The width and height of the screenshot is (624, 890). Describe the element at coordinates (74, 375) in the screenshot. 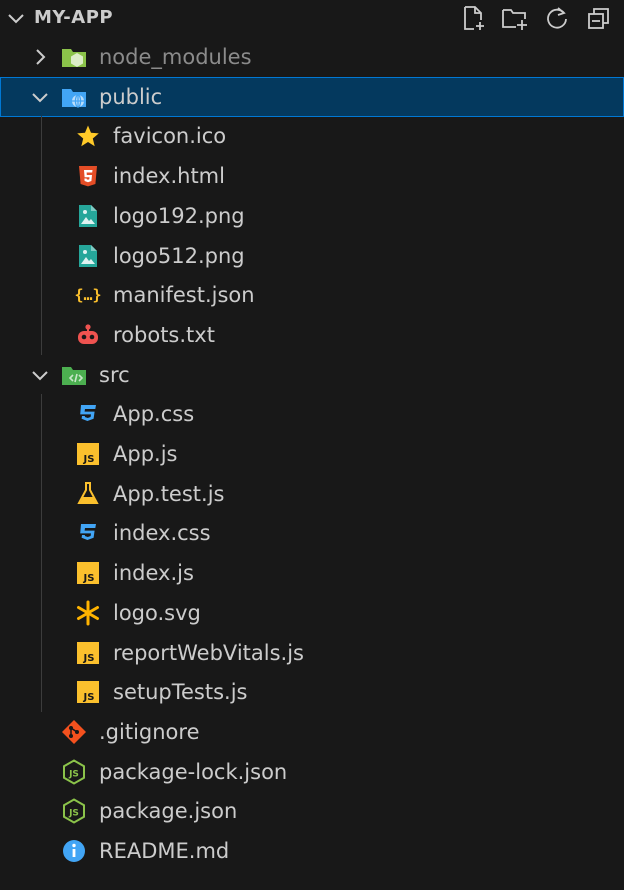

I see `src-folder-icon` at that location.